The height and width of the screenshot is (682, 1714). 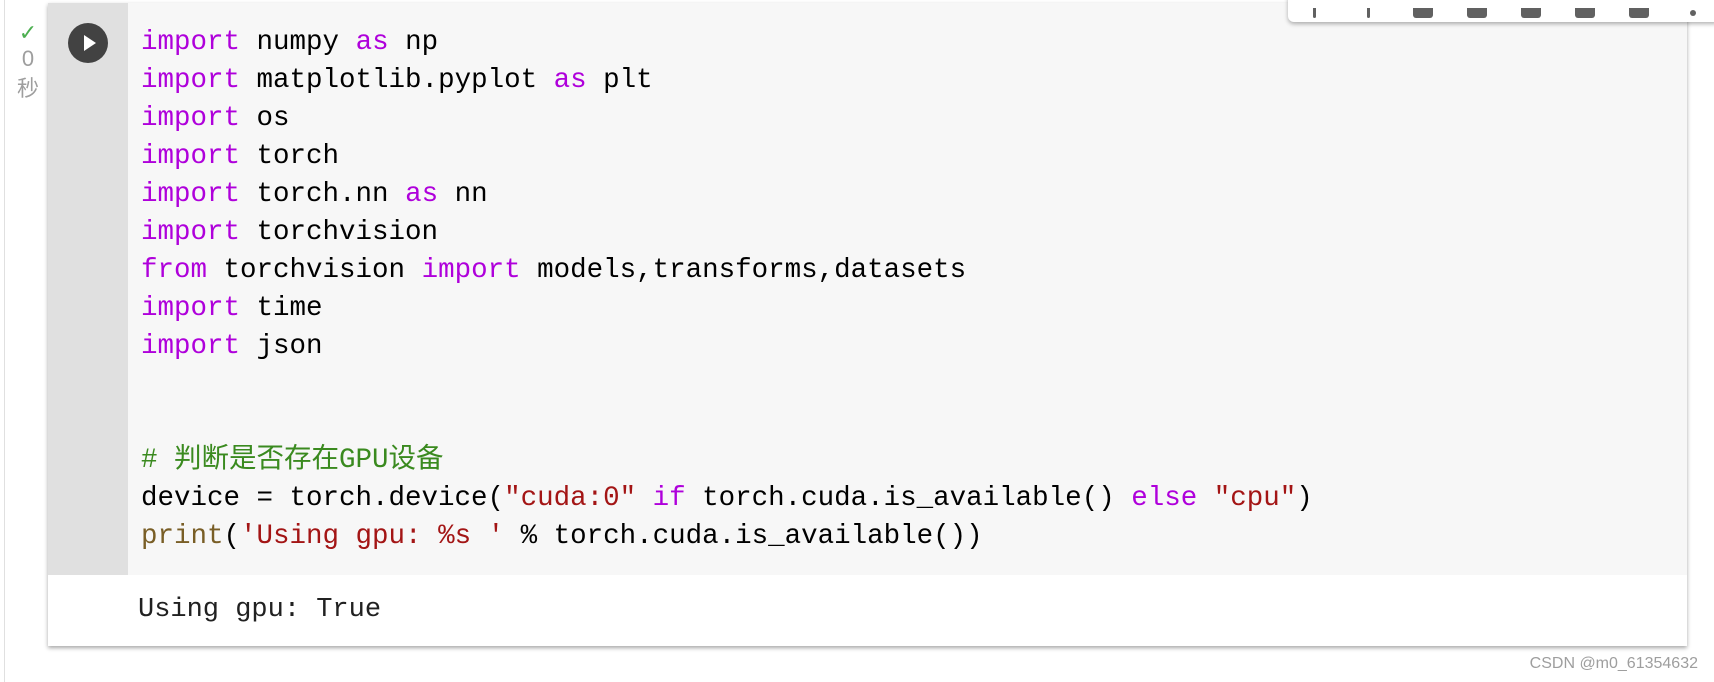 I want to click on execution-duration: 0, so click(x=28, y=58).